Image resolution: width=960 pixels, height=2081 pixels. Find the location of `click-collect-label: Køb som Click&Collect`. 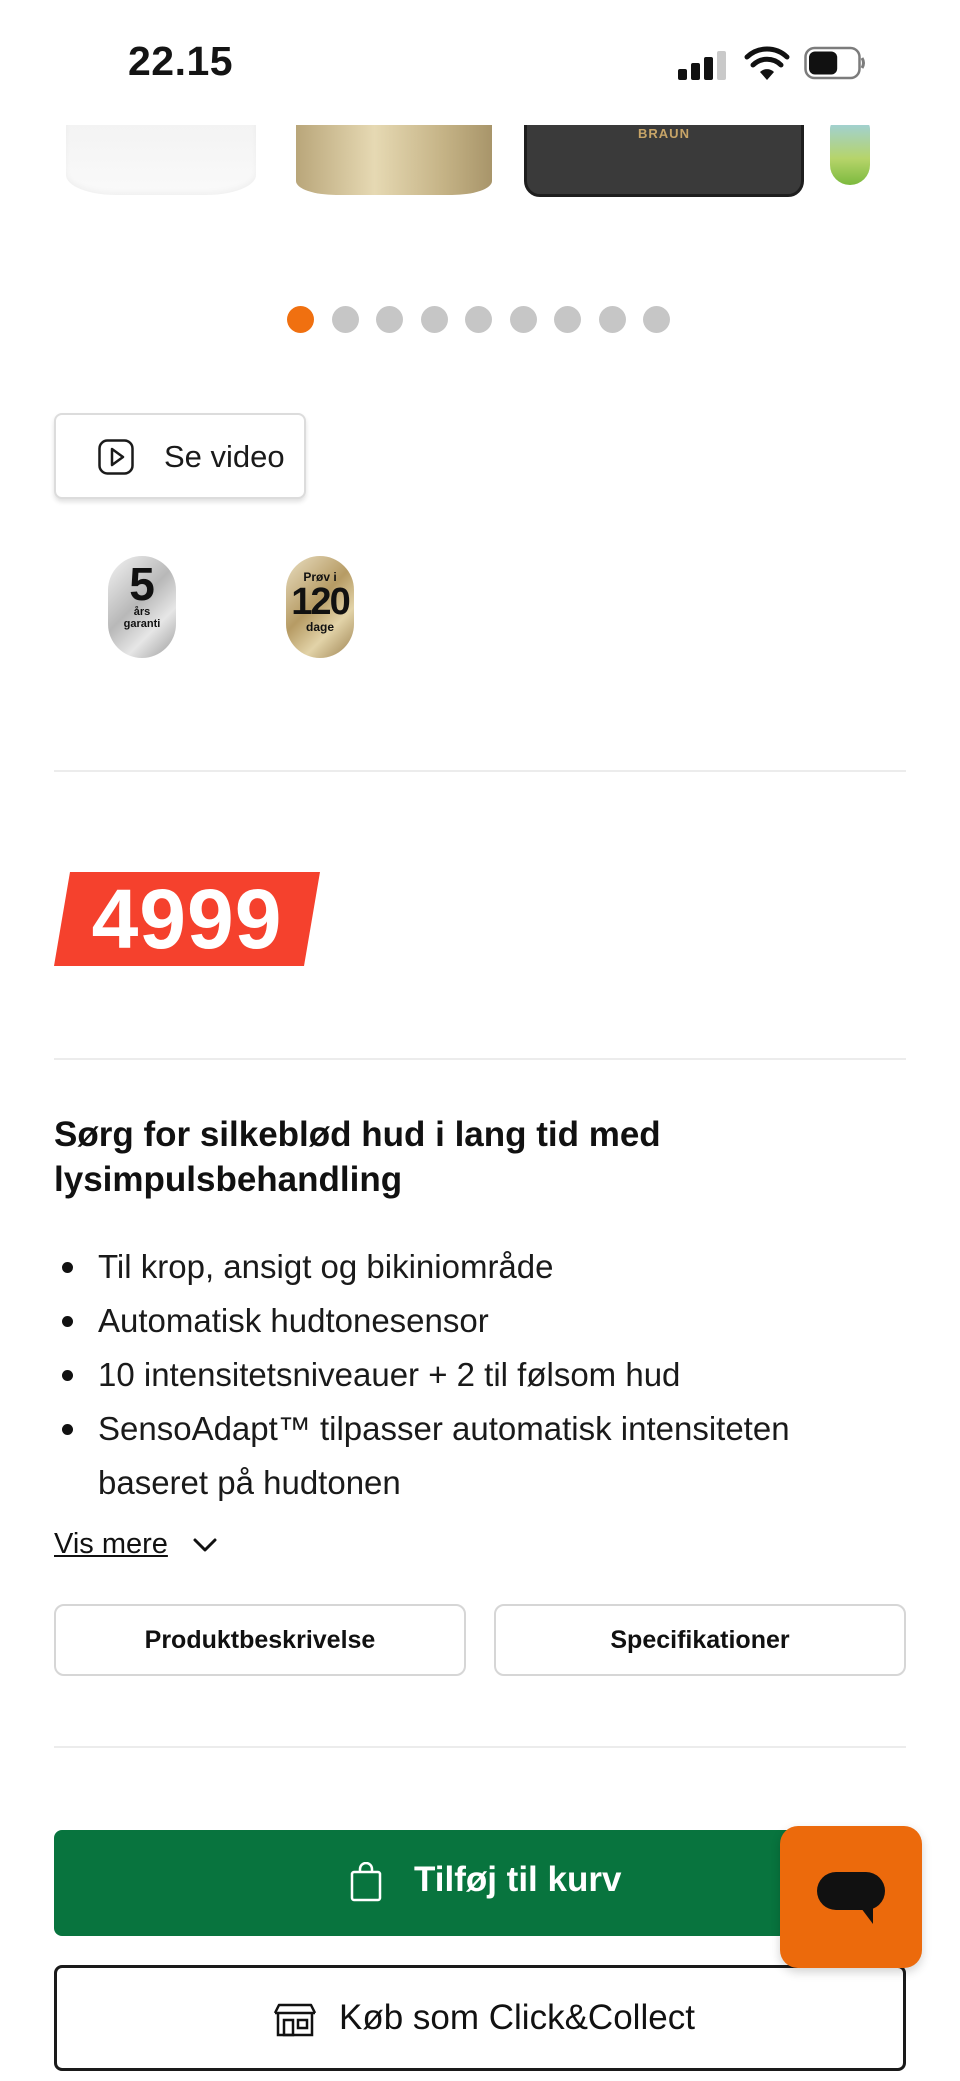

click-collect-label: Køb som Click&Collect is located at coordinates (517, 2017).